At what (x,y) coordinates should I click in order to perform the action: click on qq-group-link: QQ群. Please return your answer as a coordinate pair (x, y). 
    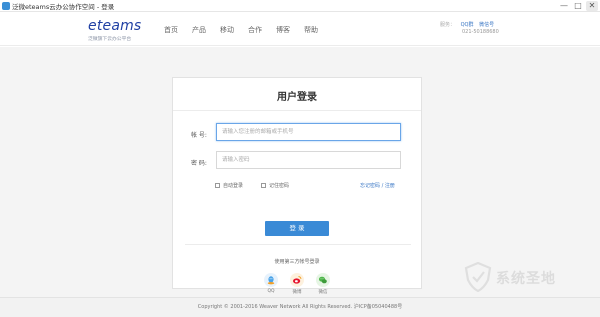
    Looking at the image, I should click on (467, 25).